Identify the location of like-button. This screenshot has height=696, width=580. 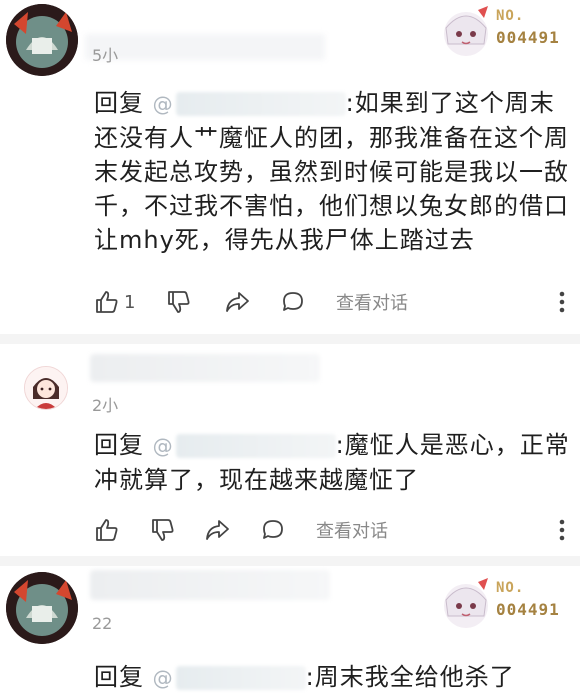
(109, 530).